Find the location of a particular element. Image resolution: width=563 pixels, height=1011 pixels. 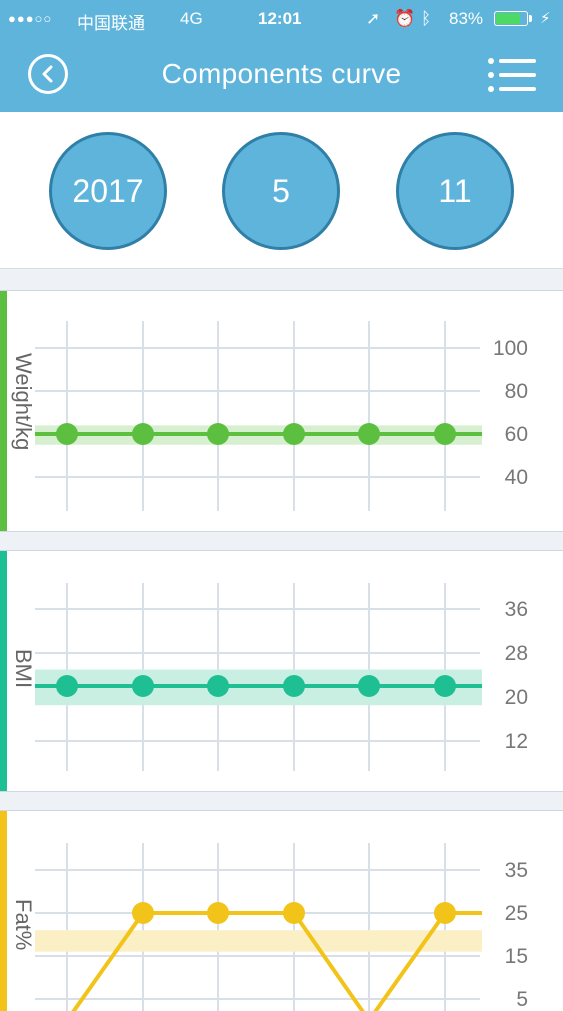

fat-series-line is located at coordinates (276, 961).